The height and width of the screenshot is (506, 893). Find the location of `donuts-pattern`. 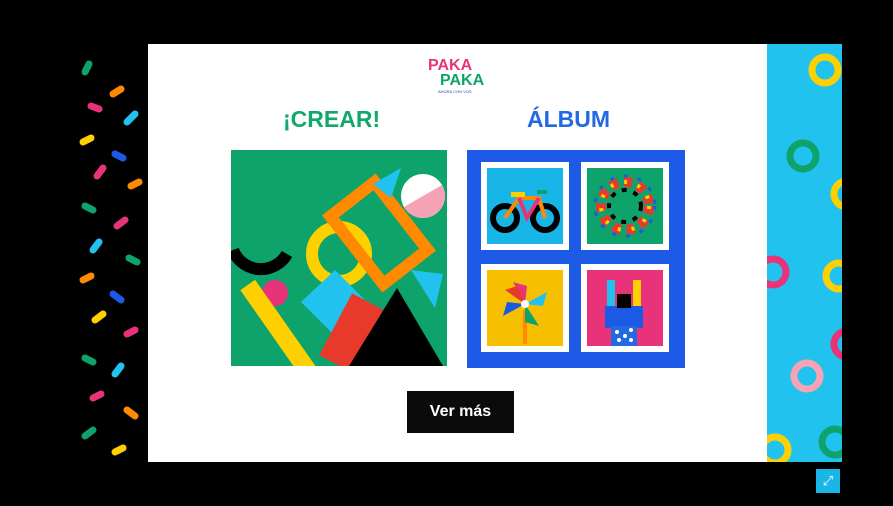

donuts-pattern is located at coordinates (804, 257).